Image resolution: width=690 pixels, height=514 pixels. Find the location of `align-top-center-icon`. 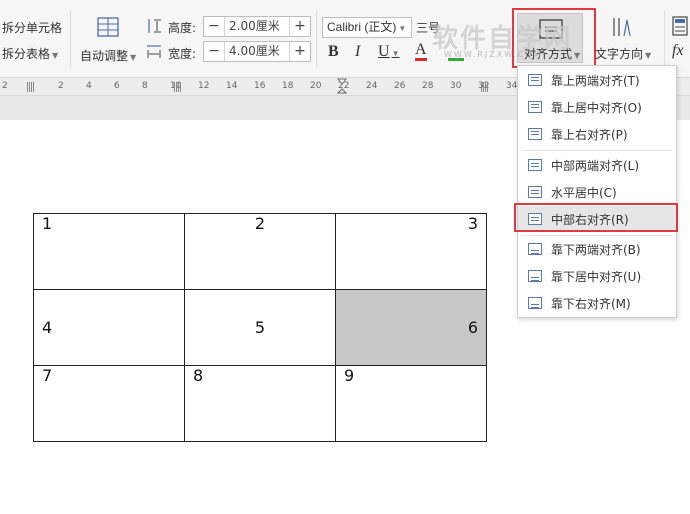

align-top-center-icon is located at coordinates (535, 107).